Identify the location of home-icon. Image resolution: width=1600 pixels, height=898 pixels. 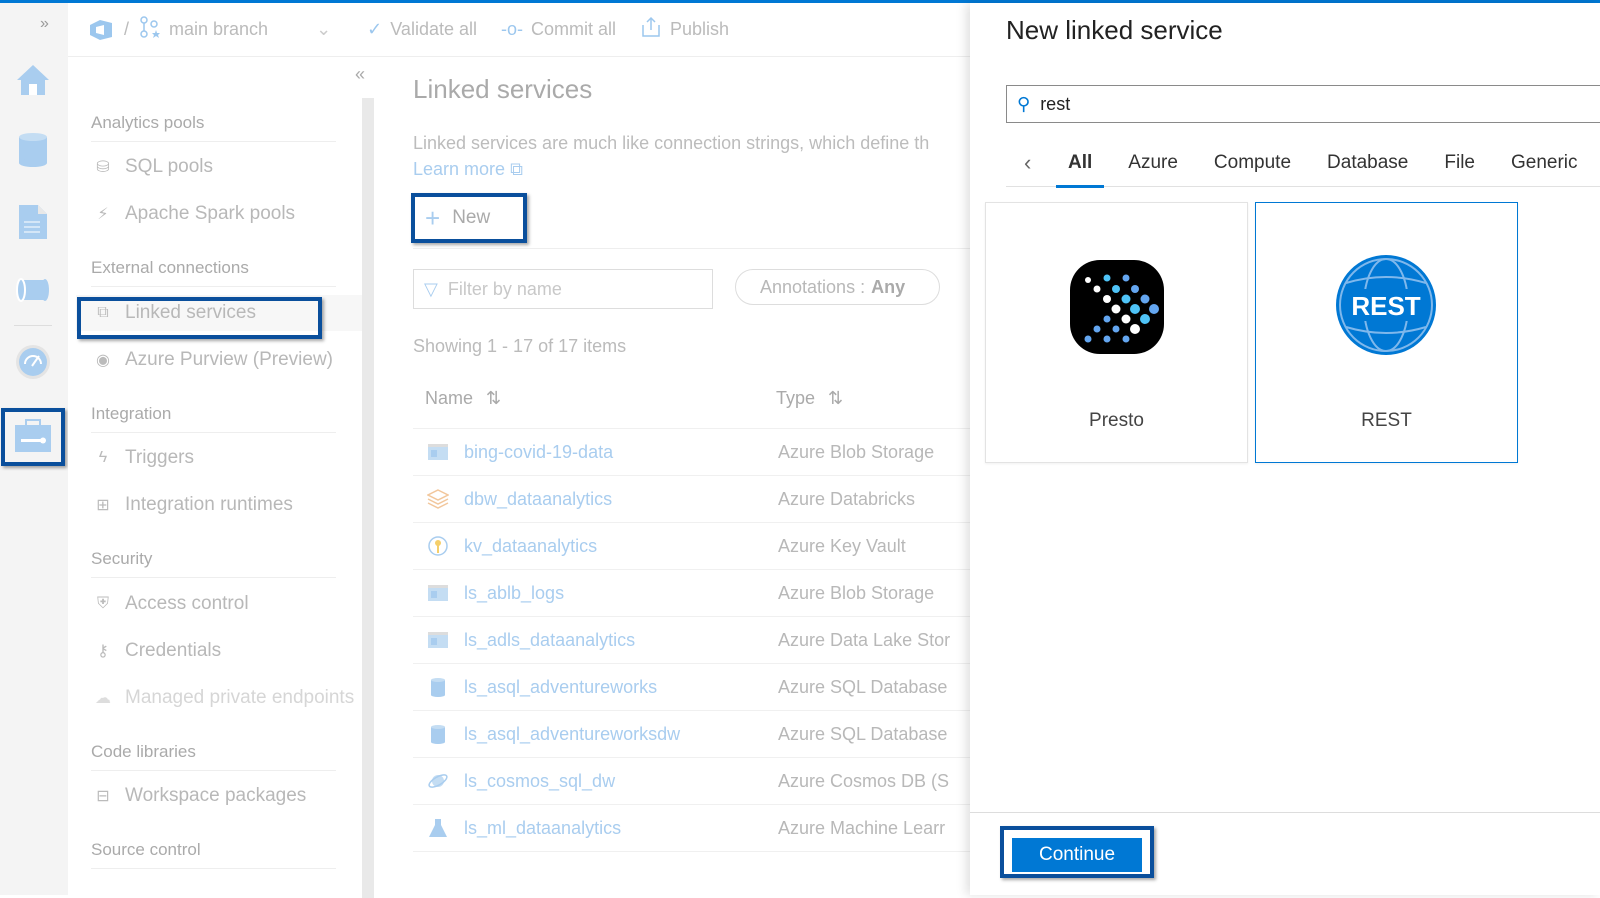
(33, 80).